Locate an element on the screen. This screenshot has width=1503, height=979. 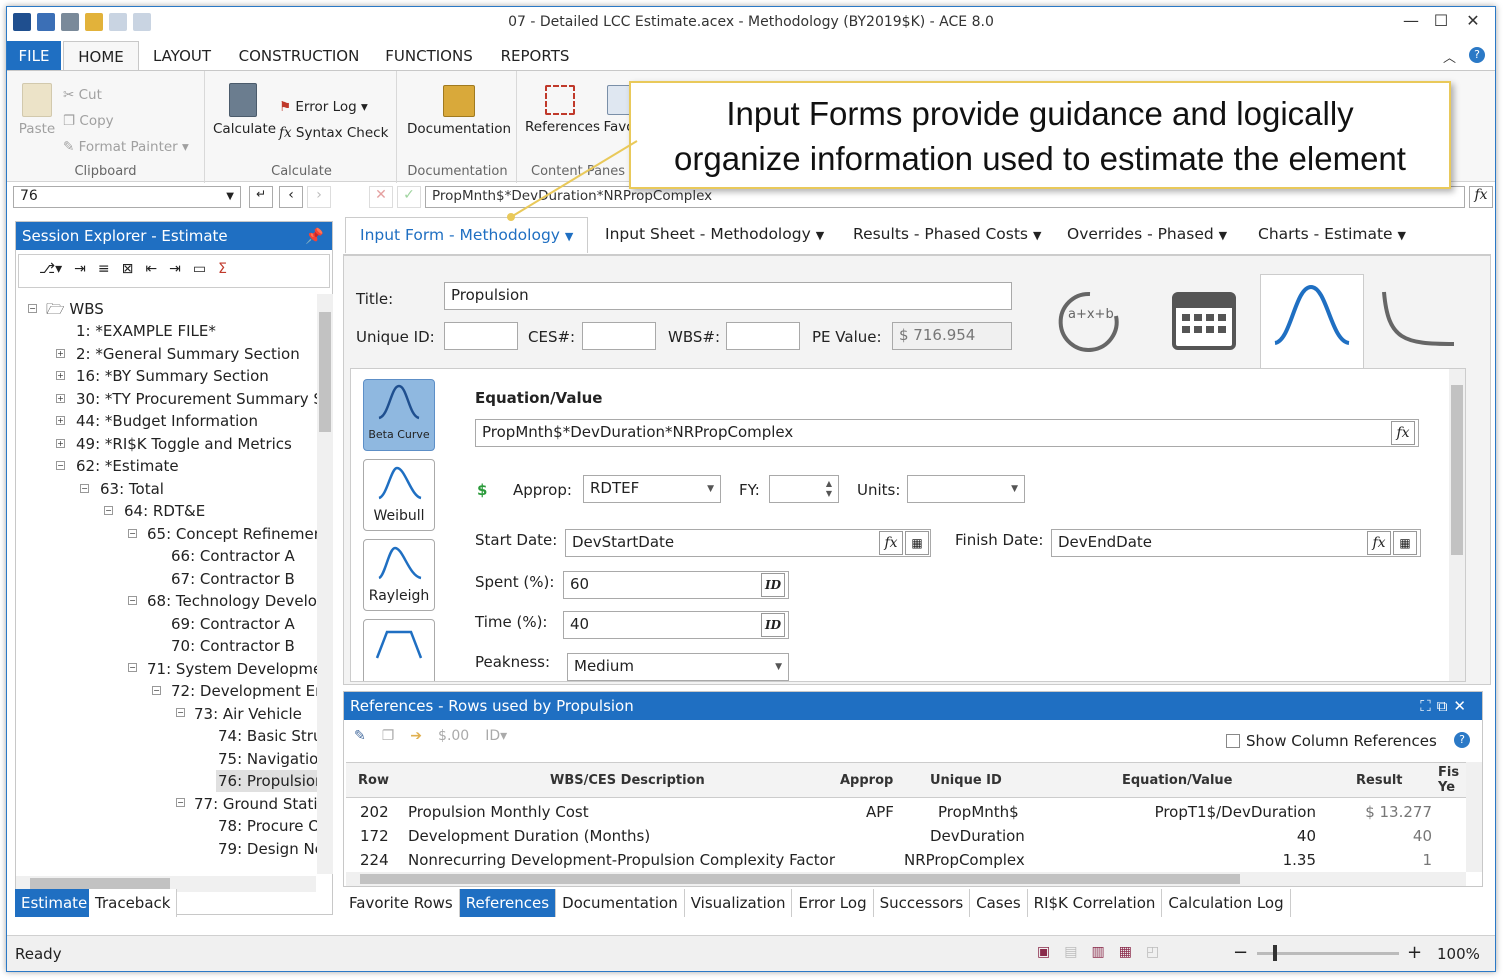
paste-button: Paste is located at coordinates (37, 110).